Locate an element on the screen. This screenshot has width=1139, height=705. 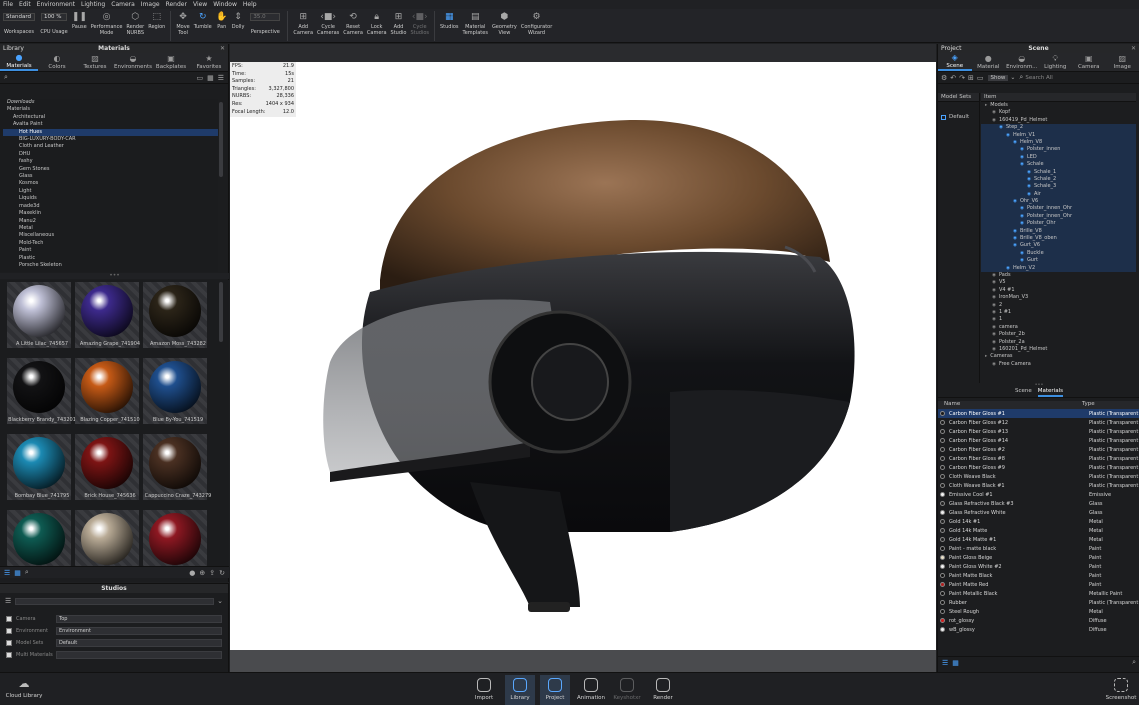
tree-item: Paint is located at coordinates (110, 250).